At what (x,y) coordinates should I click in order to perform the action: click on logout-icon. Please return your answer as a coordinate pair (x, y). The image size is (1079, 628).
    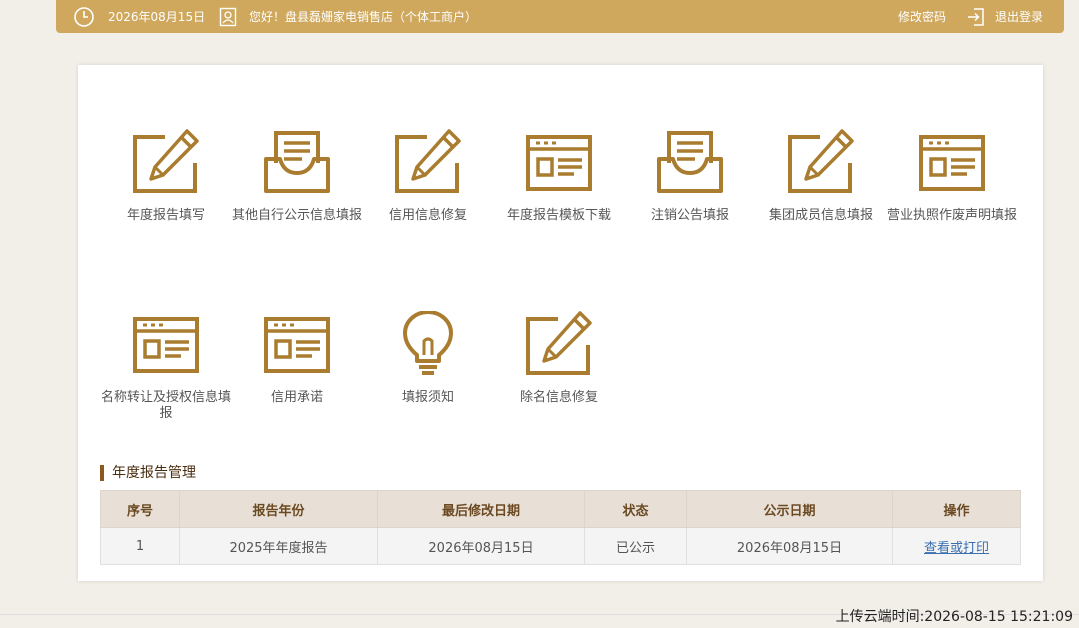
    Looking at the image, I should click on (976, 16).